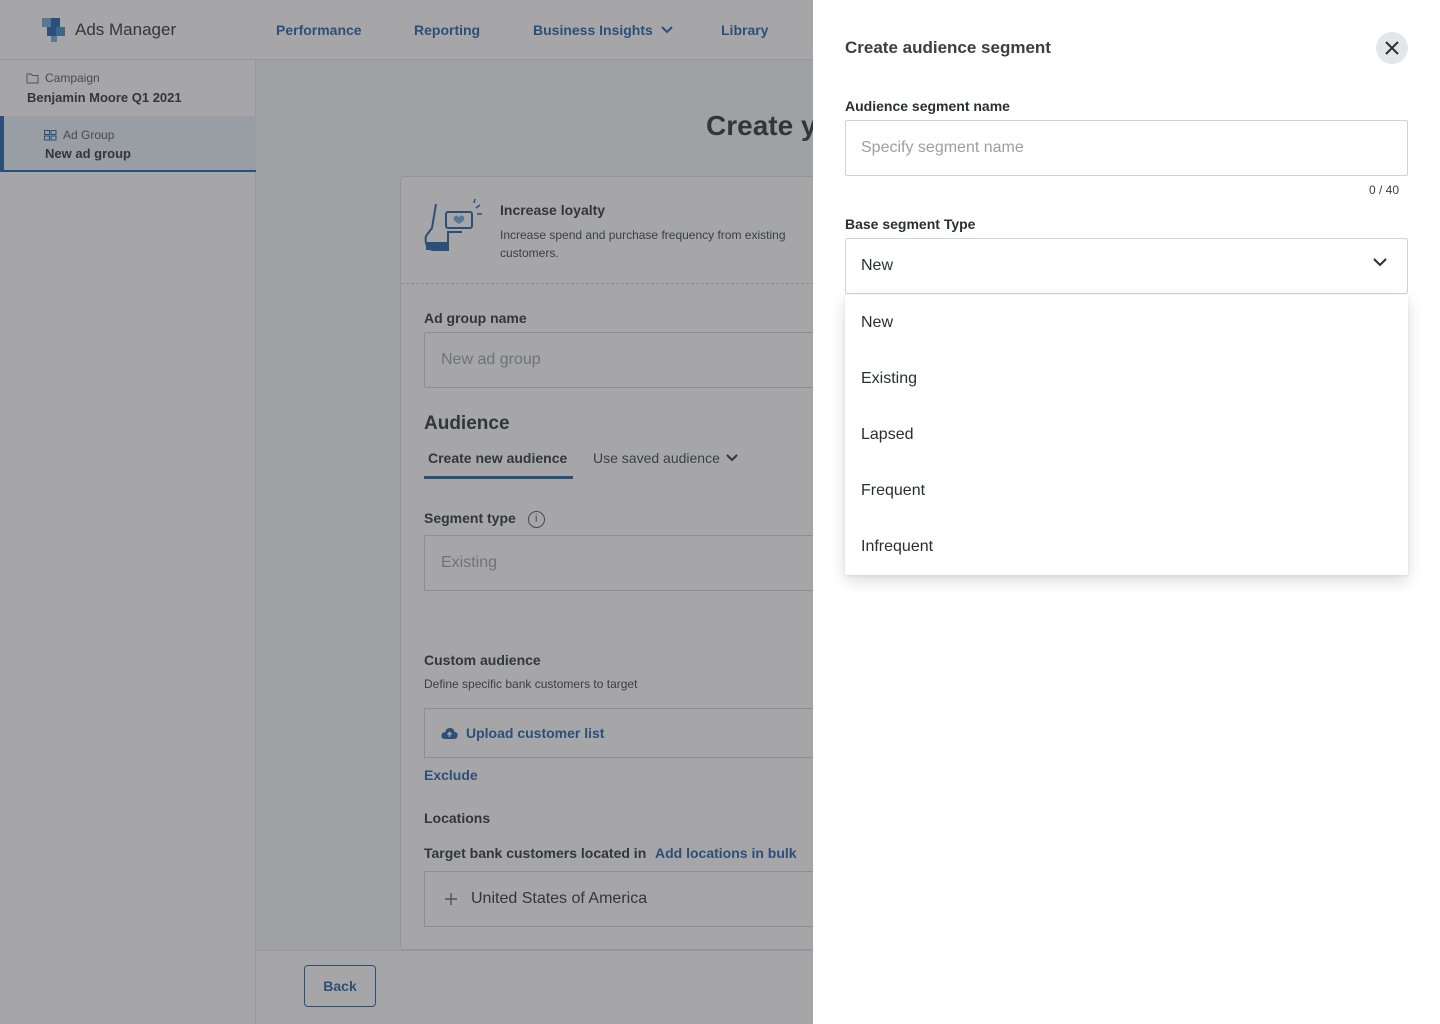 This screenshot has height=1024, width=1440. What do you see at coordinates (1126, 266) in the screenshot?
I see `base-segment-type-select: New` at bounding box center [1126, 266].